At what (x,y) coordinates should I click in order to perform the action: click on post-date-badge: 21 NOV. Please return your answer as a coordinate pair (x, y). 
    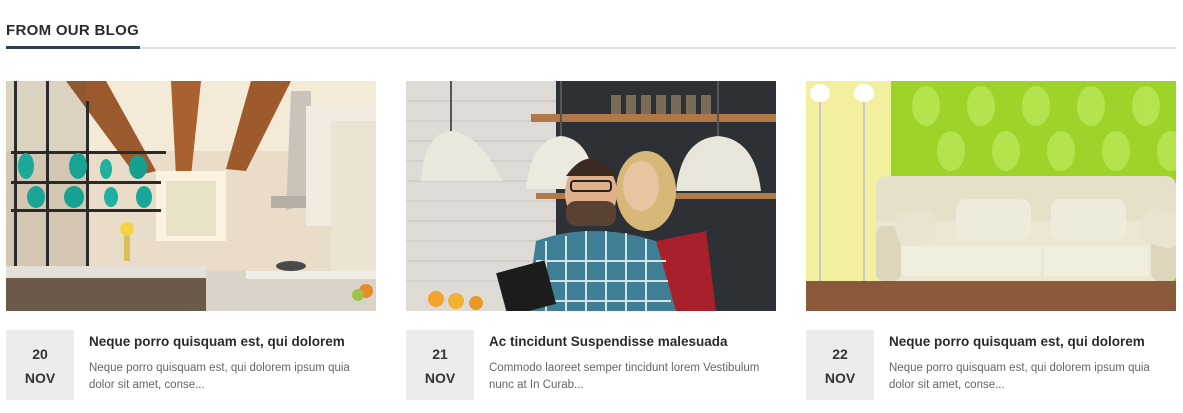
    Looking at the image, I should click on (440, 365).